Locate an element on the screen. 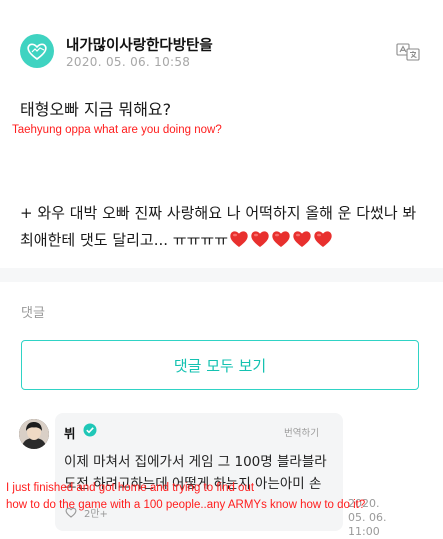  comment-timestamp-time: 11:00 is located at coordinates (364, 531).